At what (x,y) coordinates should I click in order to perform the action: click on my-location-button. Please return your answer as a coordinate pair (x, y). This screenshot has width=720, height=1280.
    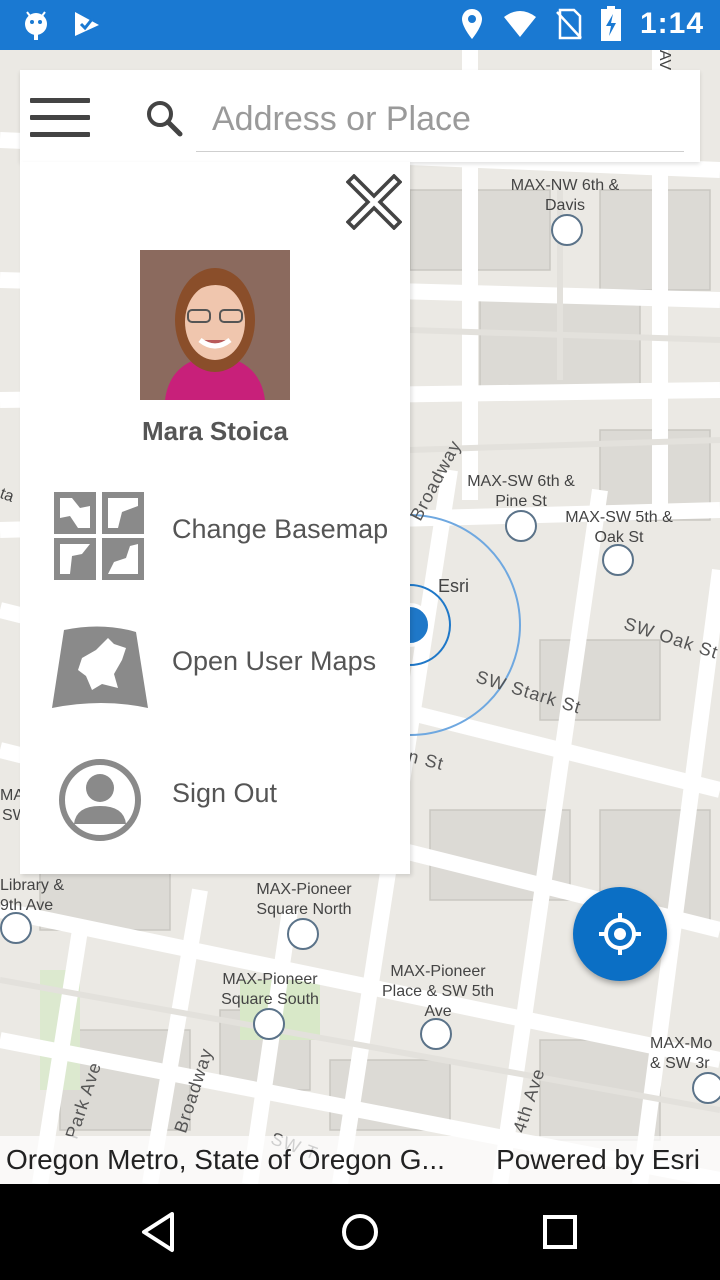
    Looking at the image, I should click on (620, 934).